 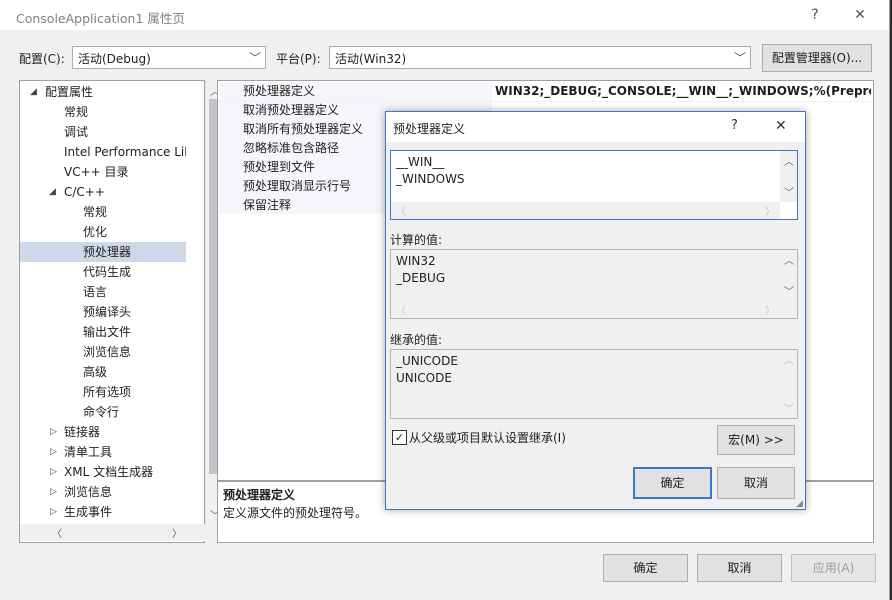 What do you see at coordinates (103, 252) in the screenshot?
I see `tree-item-selected: 预处理器` at bounding box center [103, 252].